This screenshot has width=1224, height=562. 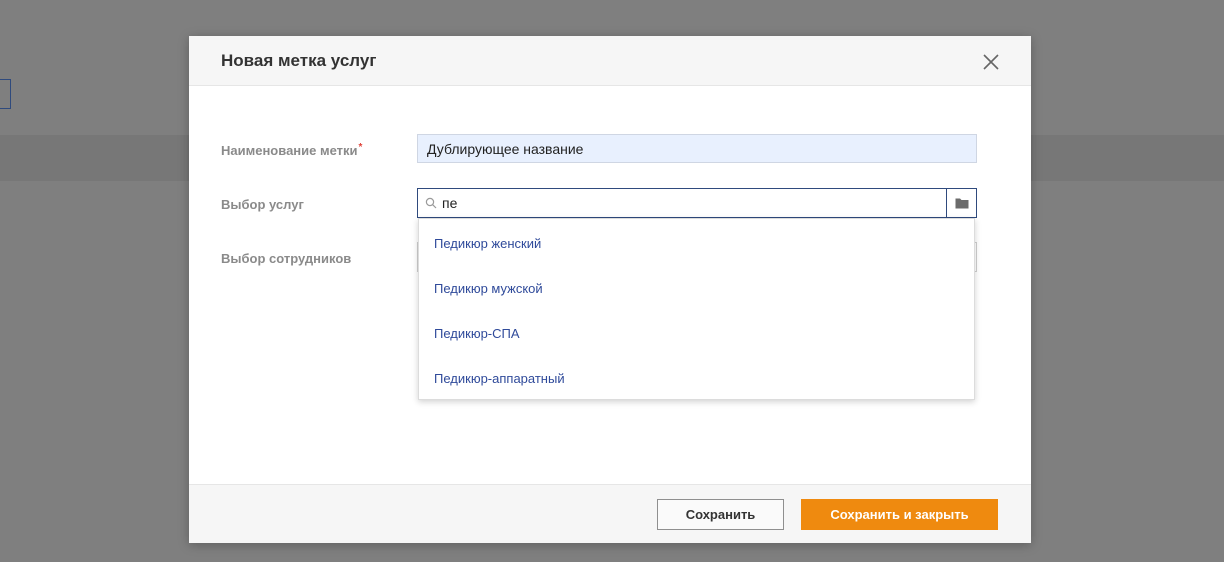 I want to click on suggestion-item: Педикюр-СПА, so click(x=477, y=333).